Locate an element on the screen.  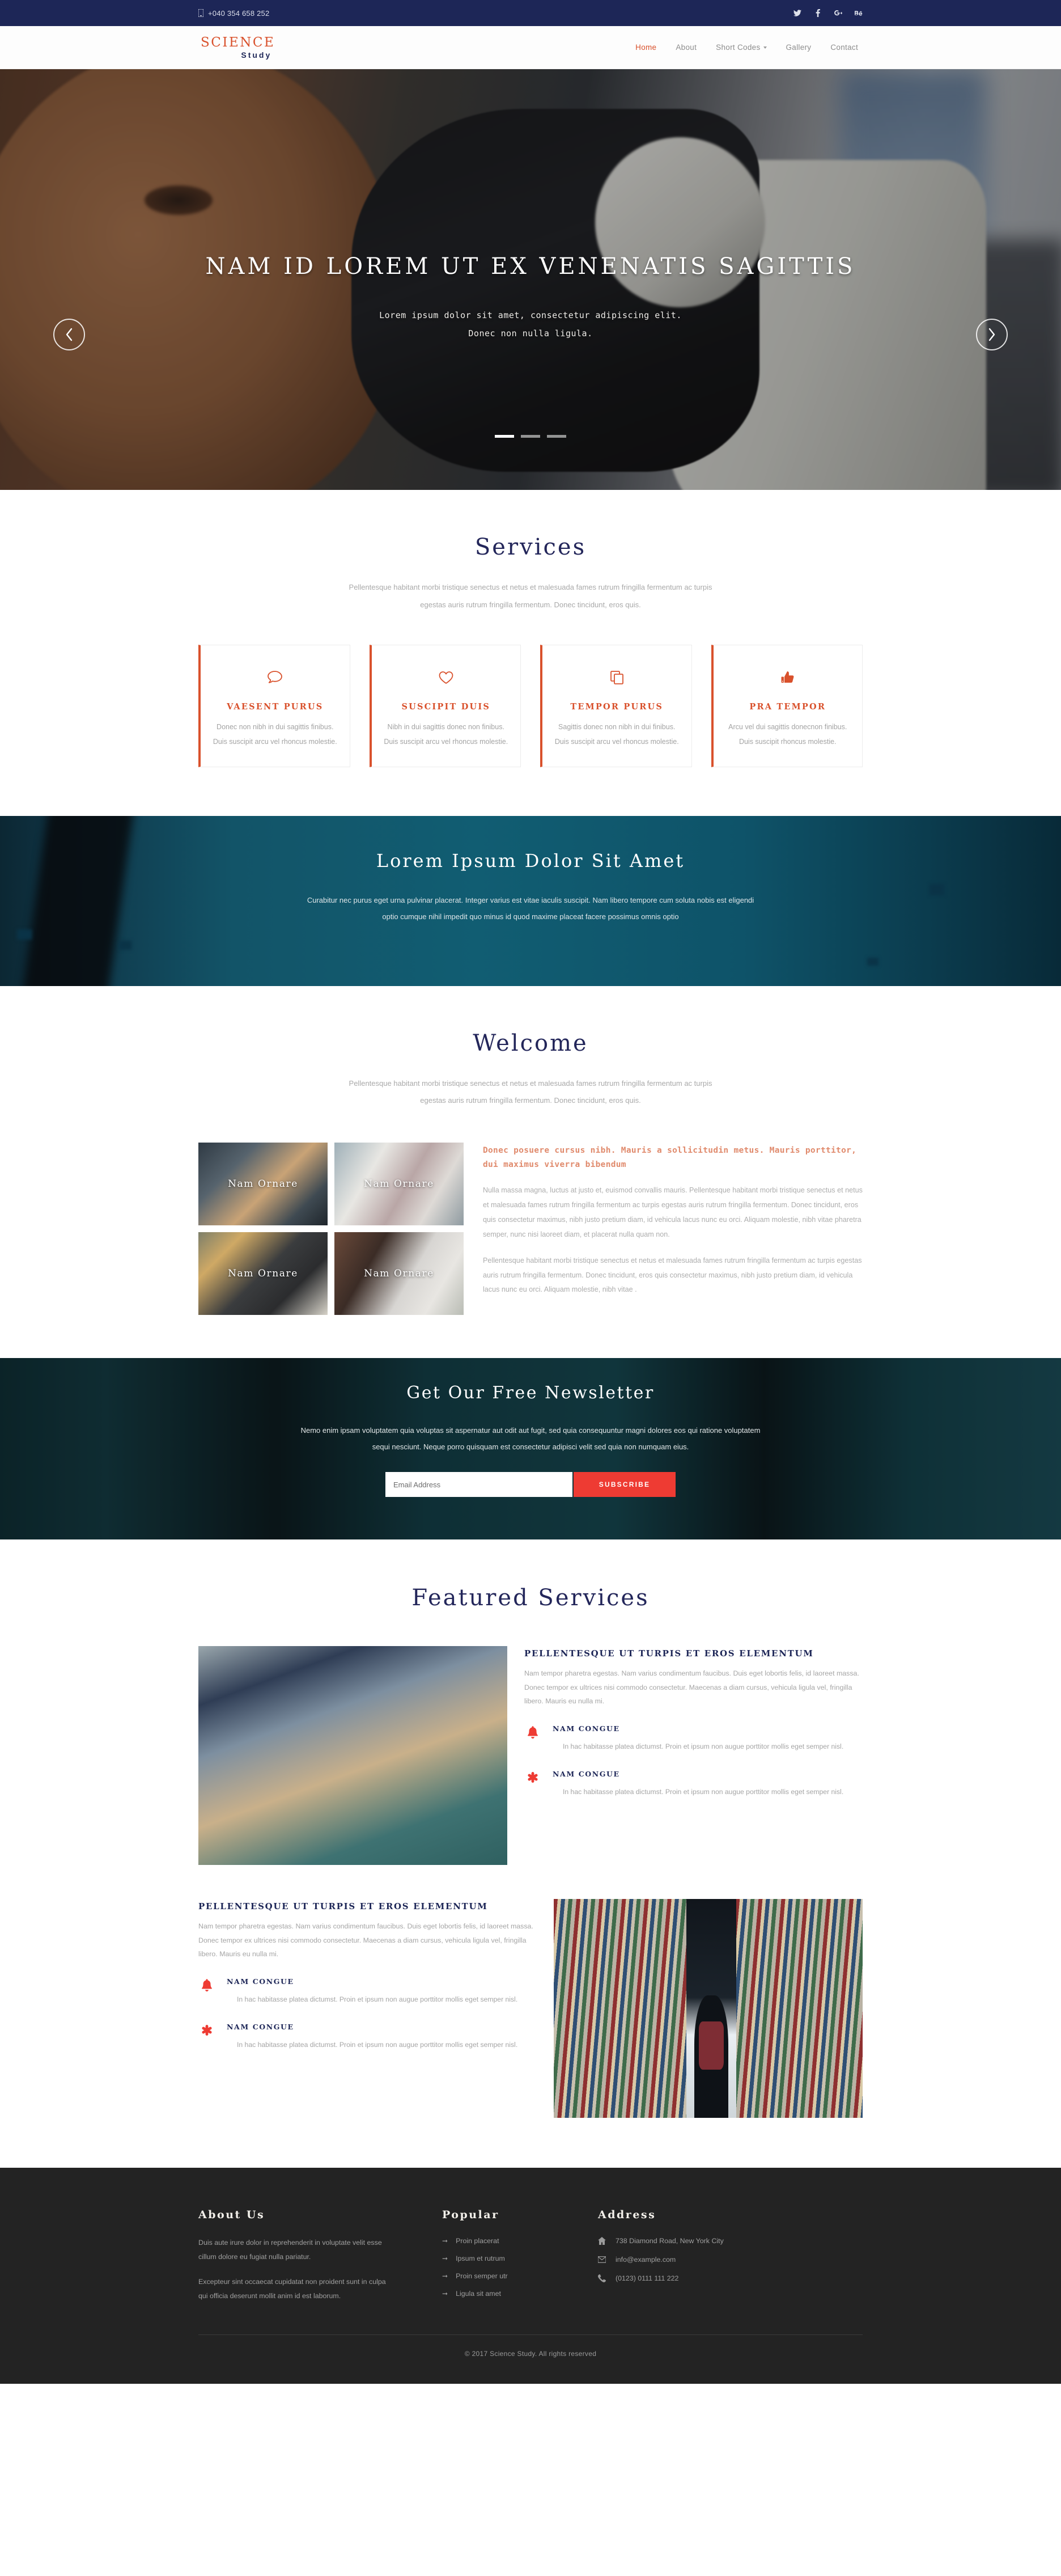
nav-label: Home is located at coordinates (646, 47).